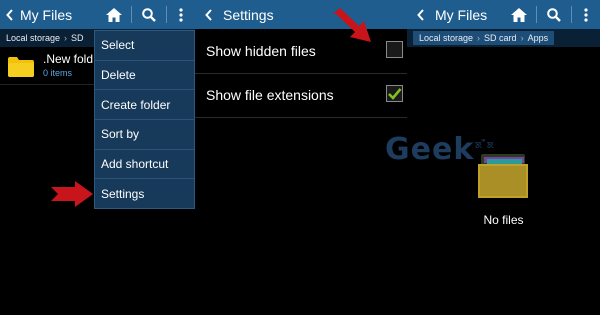  I want to click on checkmark-icon, so click(395, 94).